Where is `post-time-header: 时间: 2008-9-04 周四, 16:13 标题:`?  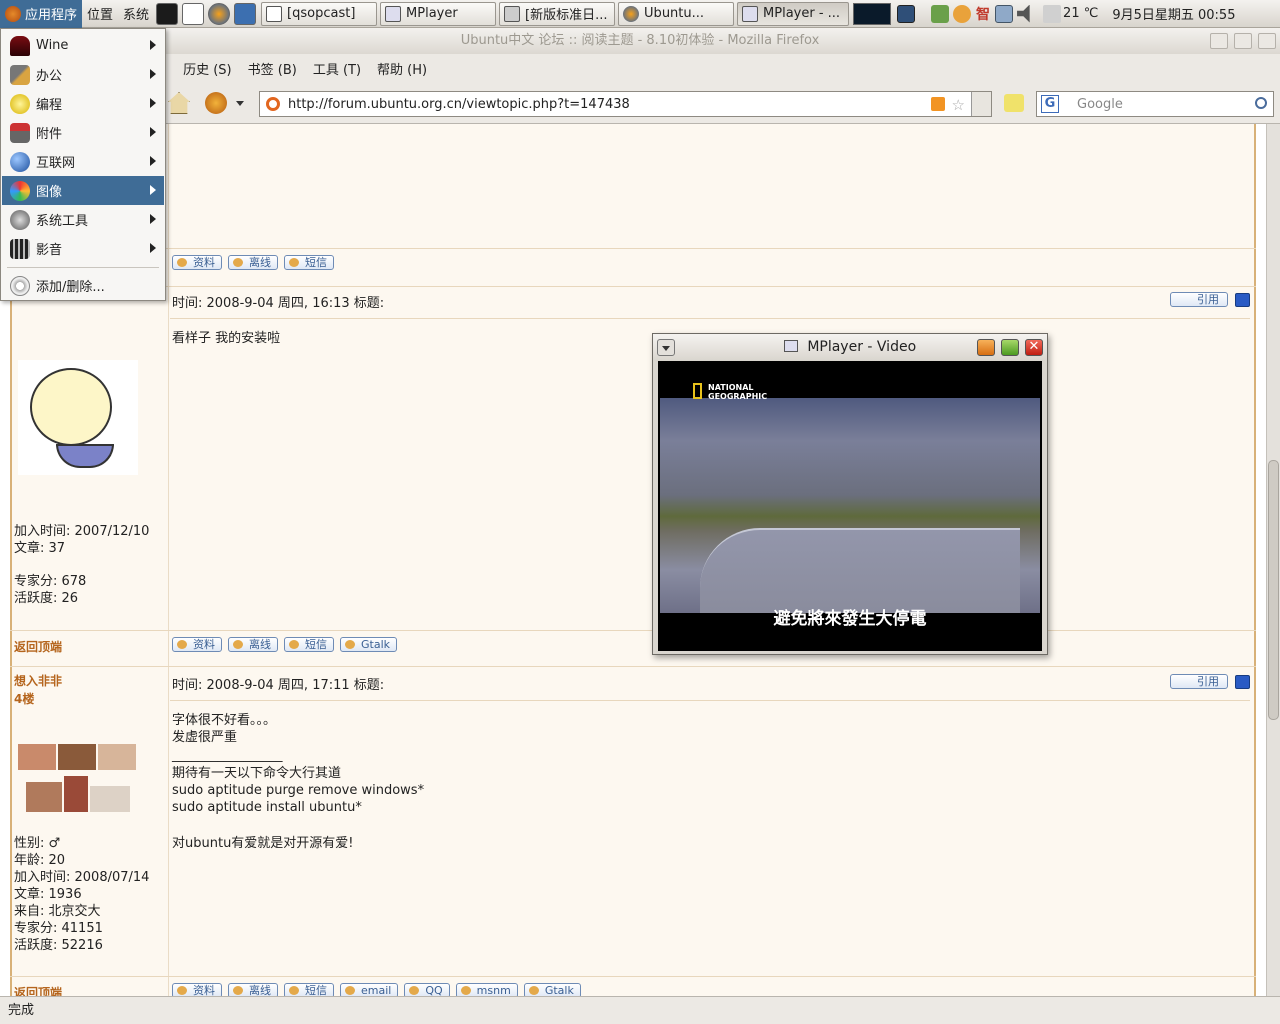 post-time-header: 时间: 2008-9-04 周四, 16:13 标题: is located at coordinates (278, 303).